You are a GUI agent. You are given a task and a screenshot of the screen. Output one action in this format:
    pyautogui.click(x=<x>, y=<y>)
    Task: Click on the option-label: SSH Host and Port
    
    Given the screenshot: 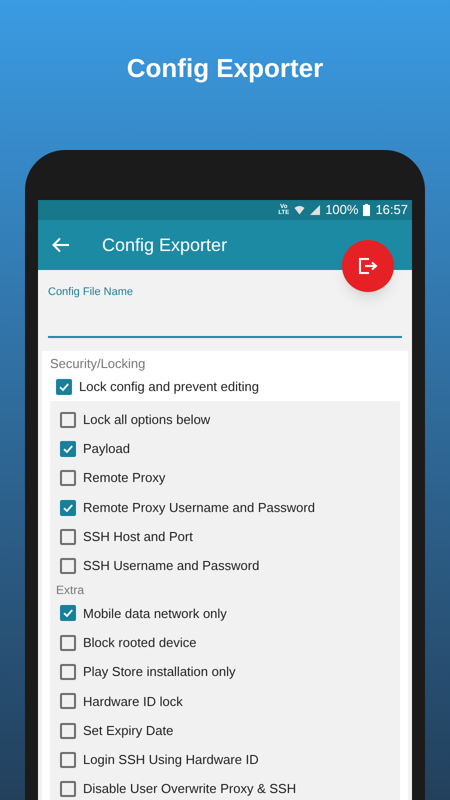 What is the action you would take?
    pyautogui.click(x=138, y=537)
    